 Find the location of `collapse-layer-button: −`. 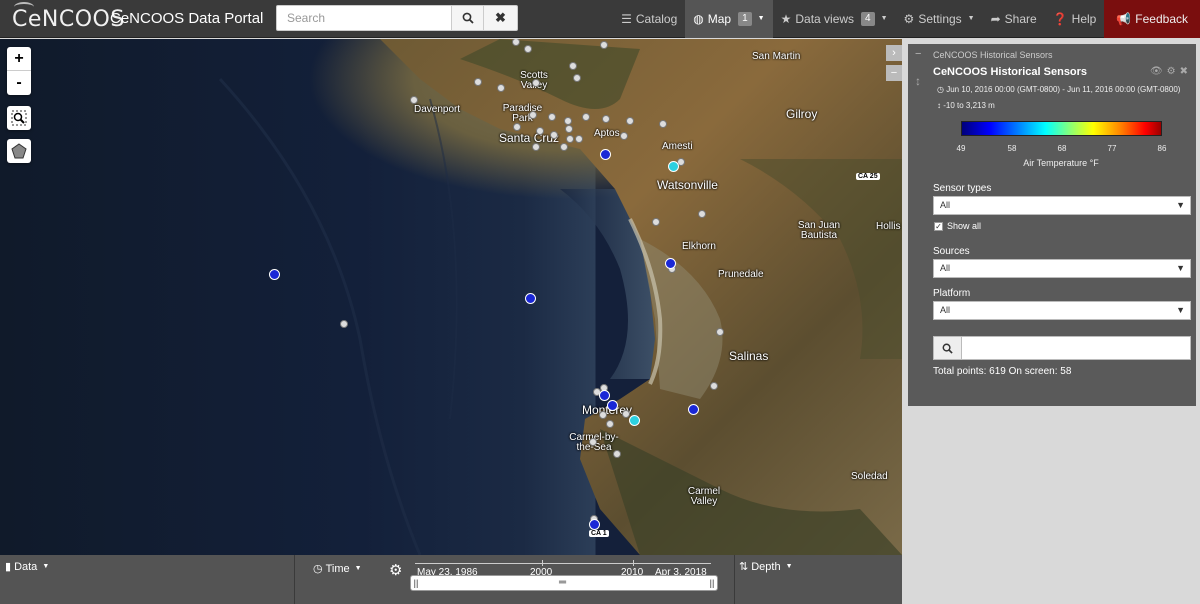

collapse-layer-button: − is located at coordinates (918, 54).